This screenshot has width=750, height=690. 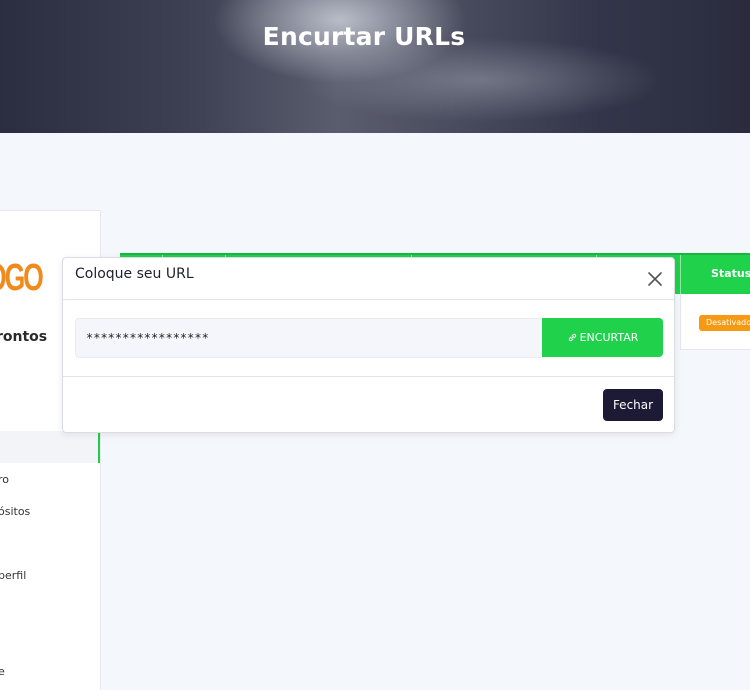 What do you see at coordinates (50, 447) in the screenshot?
I see `sidebar-item-active` at bounding box center [50, 447].